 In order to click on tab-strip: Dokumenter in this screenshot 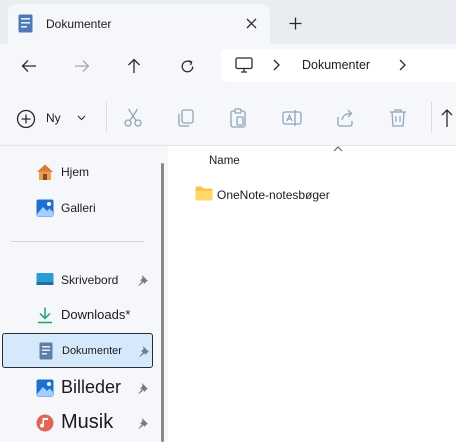, I will do `click(228, 22)`.